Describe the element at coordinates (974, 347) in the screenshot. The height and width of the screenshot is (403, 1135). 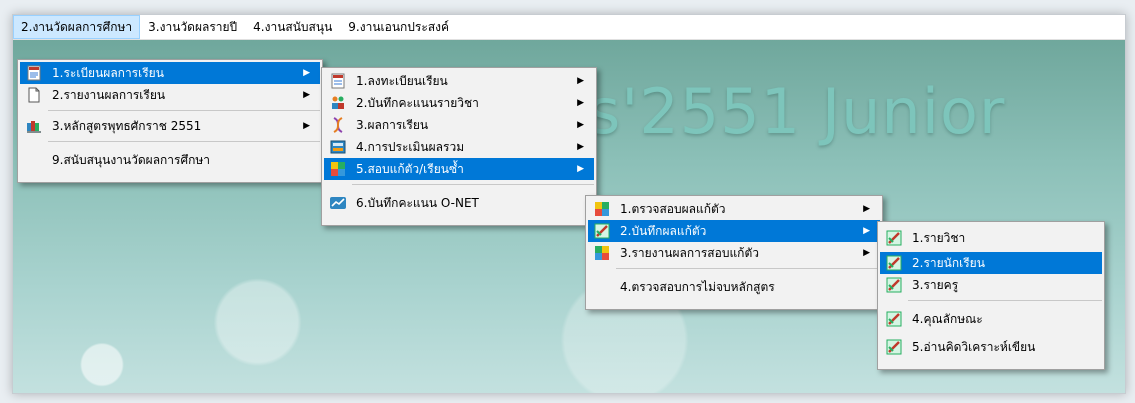
I see `menu-item-label: 5.อ่านคิดวิเคราะห์เขียน` at that location.